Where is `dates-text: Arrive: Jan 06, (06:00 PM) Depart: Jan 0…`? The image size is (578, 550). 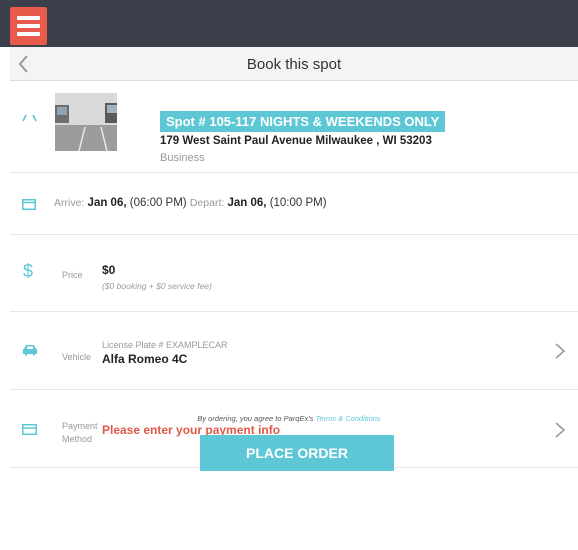 dates-text: Arrive: Jan 06, (06:00 PM) Depart: Jan 0… is located at coordinates (190, 203).